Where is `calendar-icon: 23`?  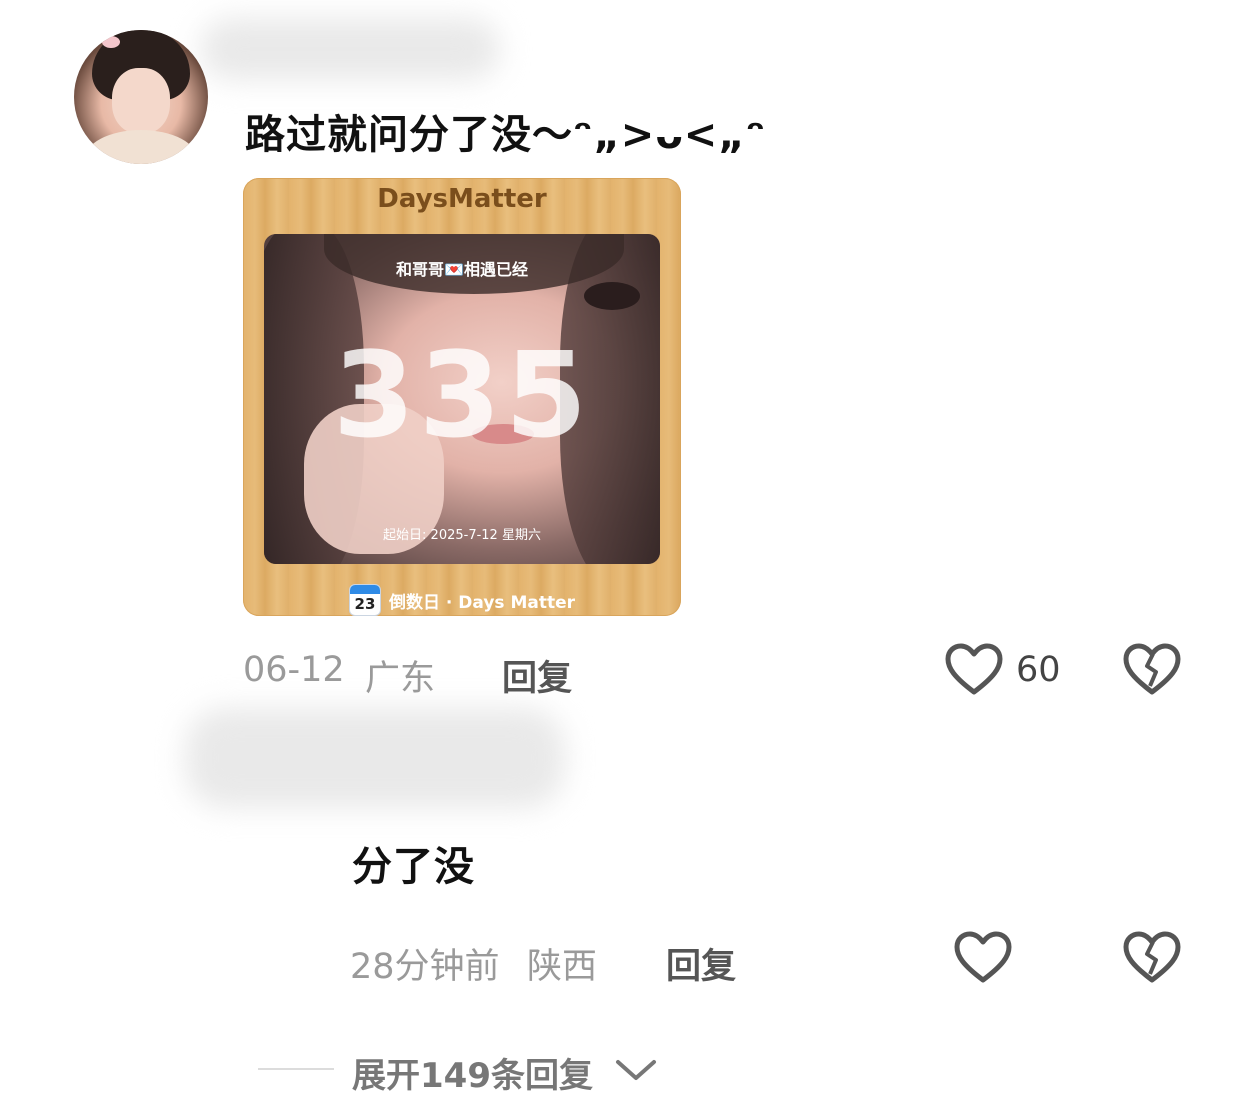
calendar-icon: 23 is located at coordinates (364, 600).